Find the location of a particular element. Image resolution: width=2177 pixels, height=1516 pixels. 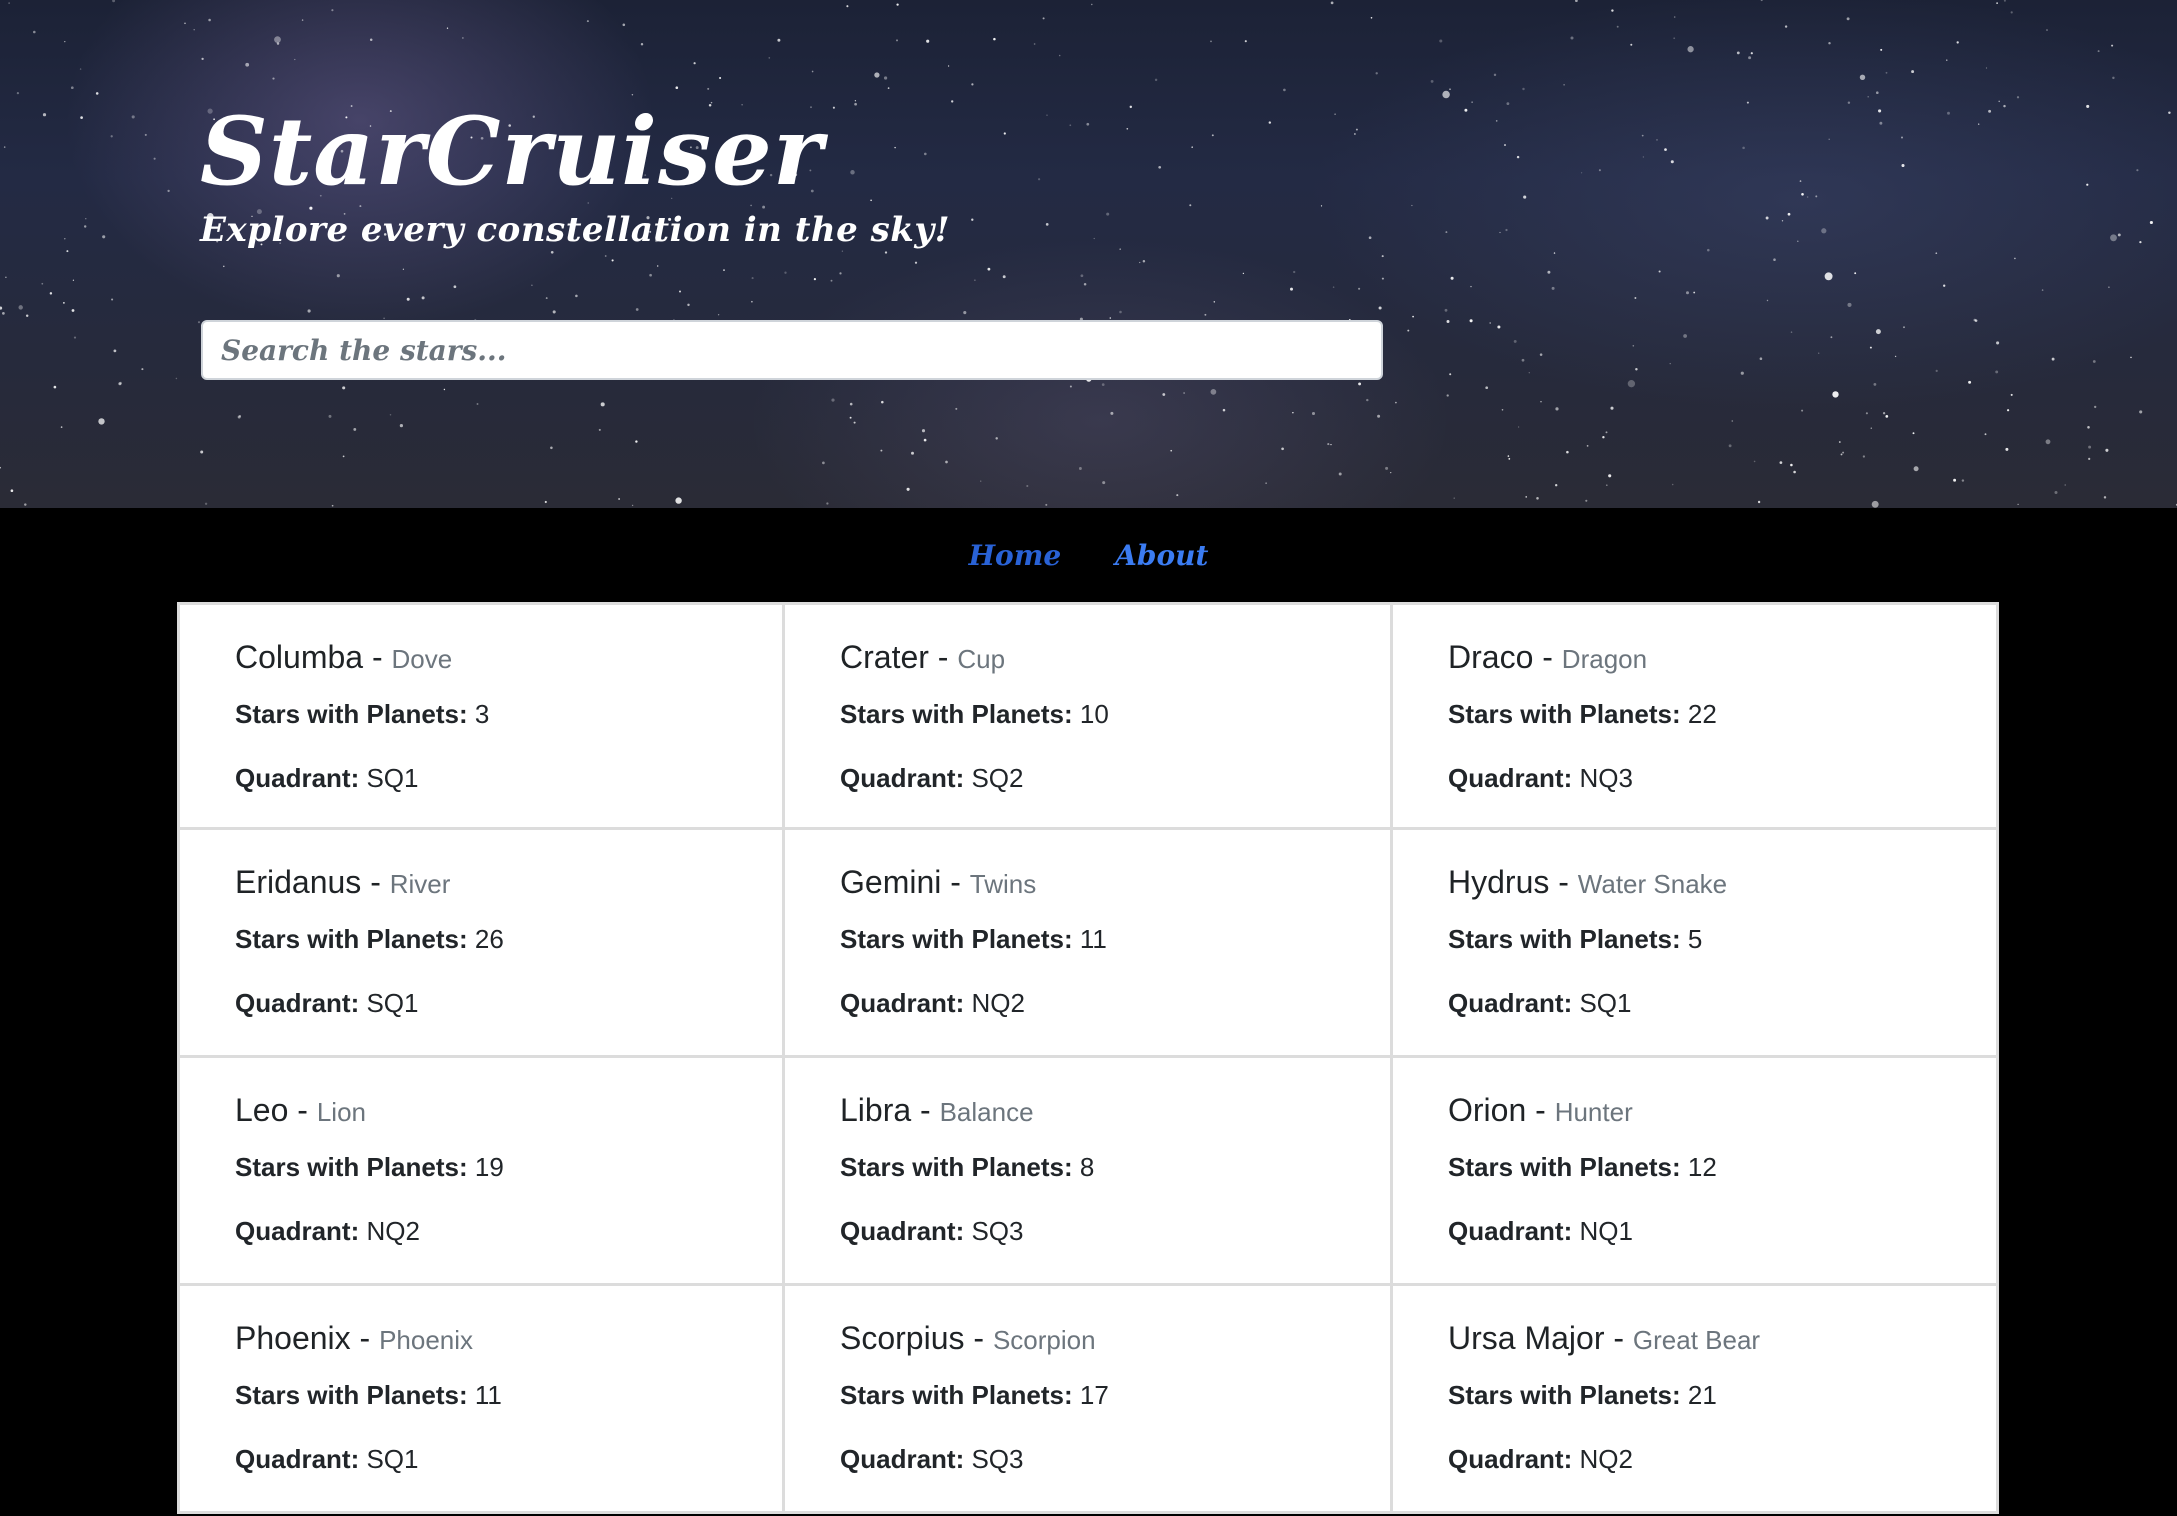

quadrant-value: SQ3 is located at coordinates (997, 1459).